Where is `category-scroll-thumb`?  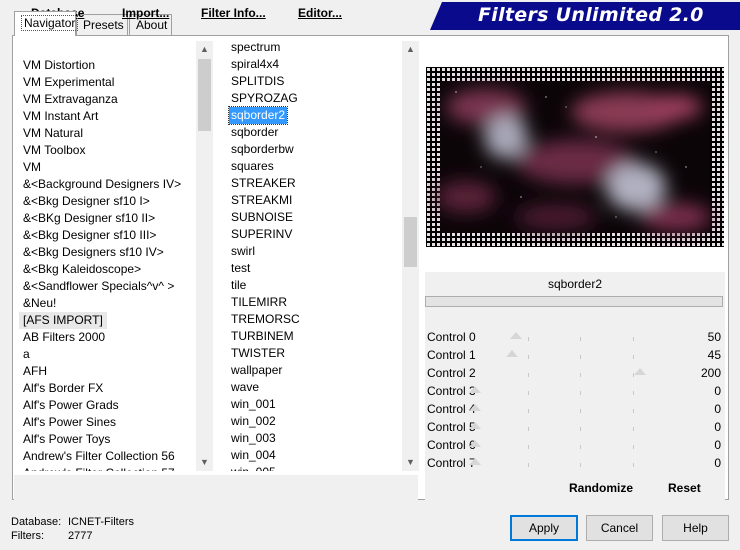
category-scroll-thumb is located at coordinates (204, 95).